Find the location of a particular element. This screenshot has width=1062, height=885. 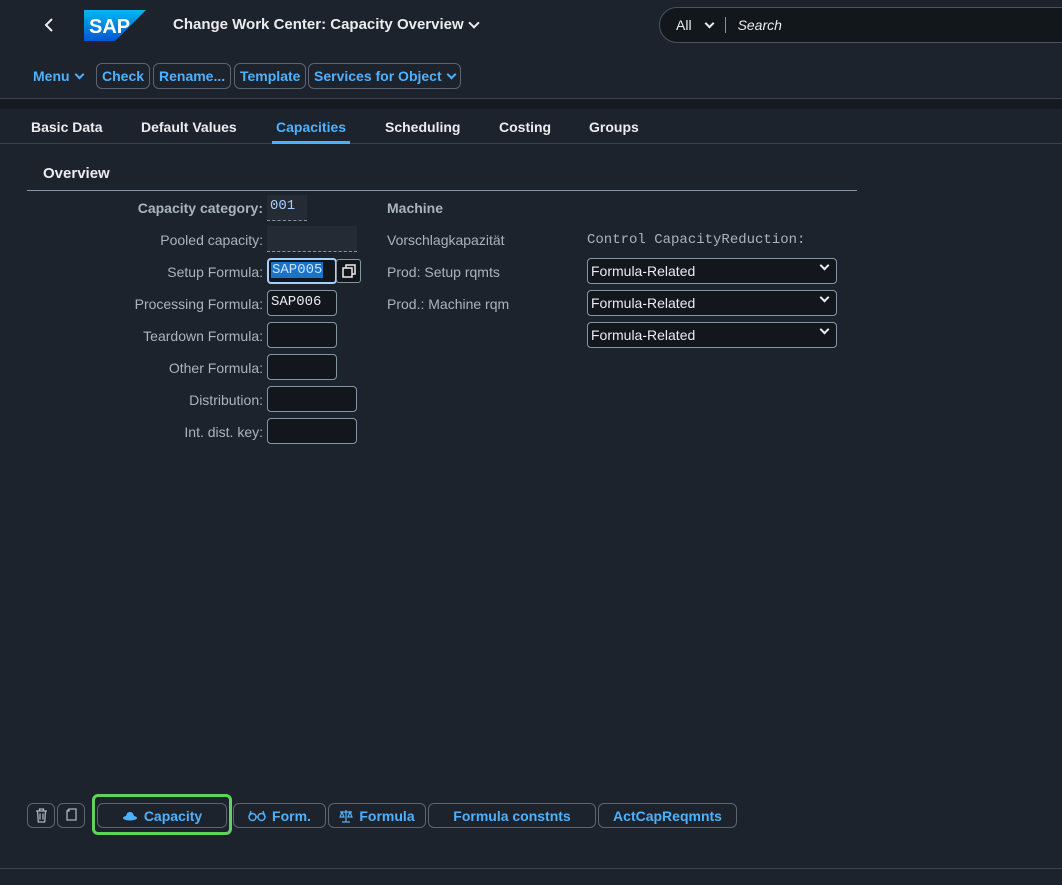

check-button: Check is located at coordinates (123, 76).